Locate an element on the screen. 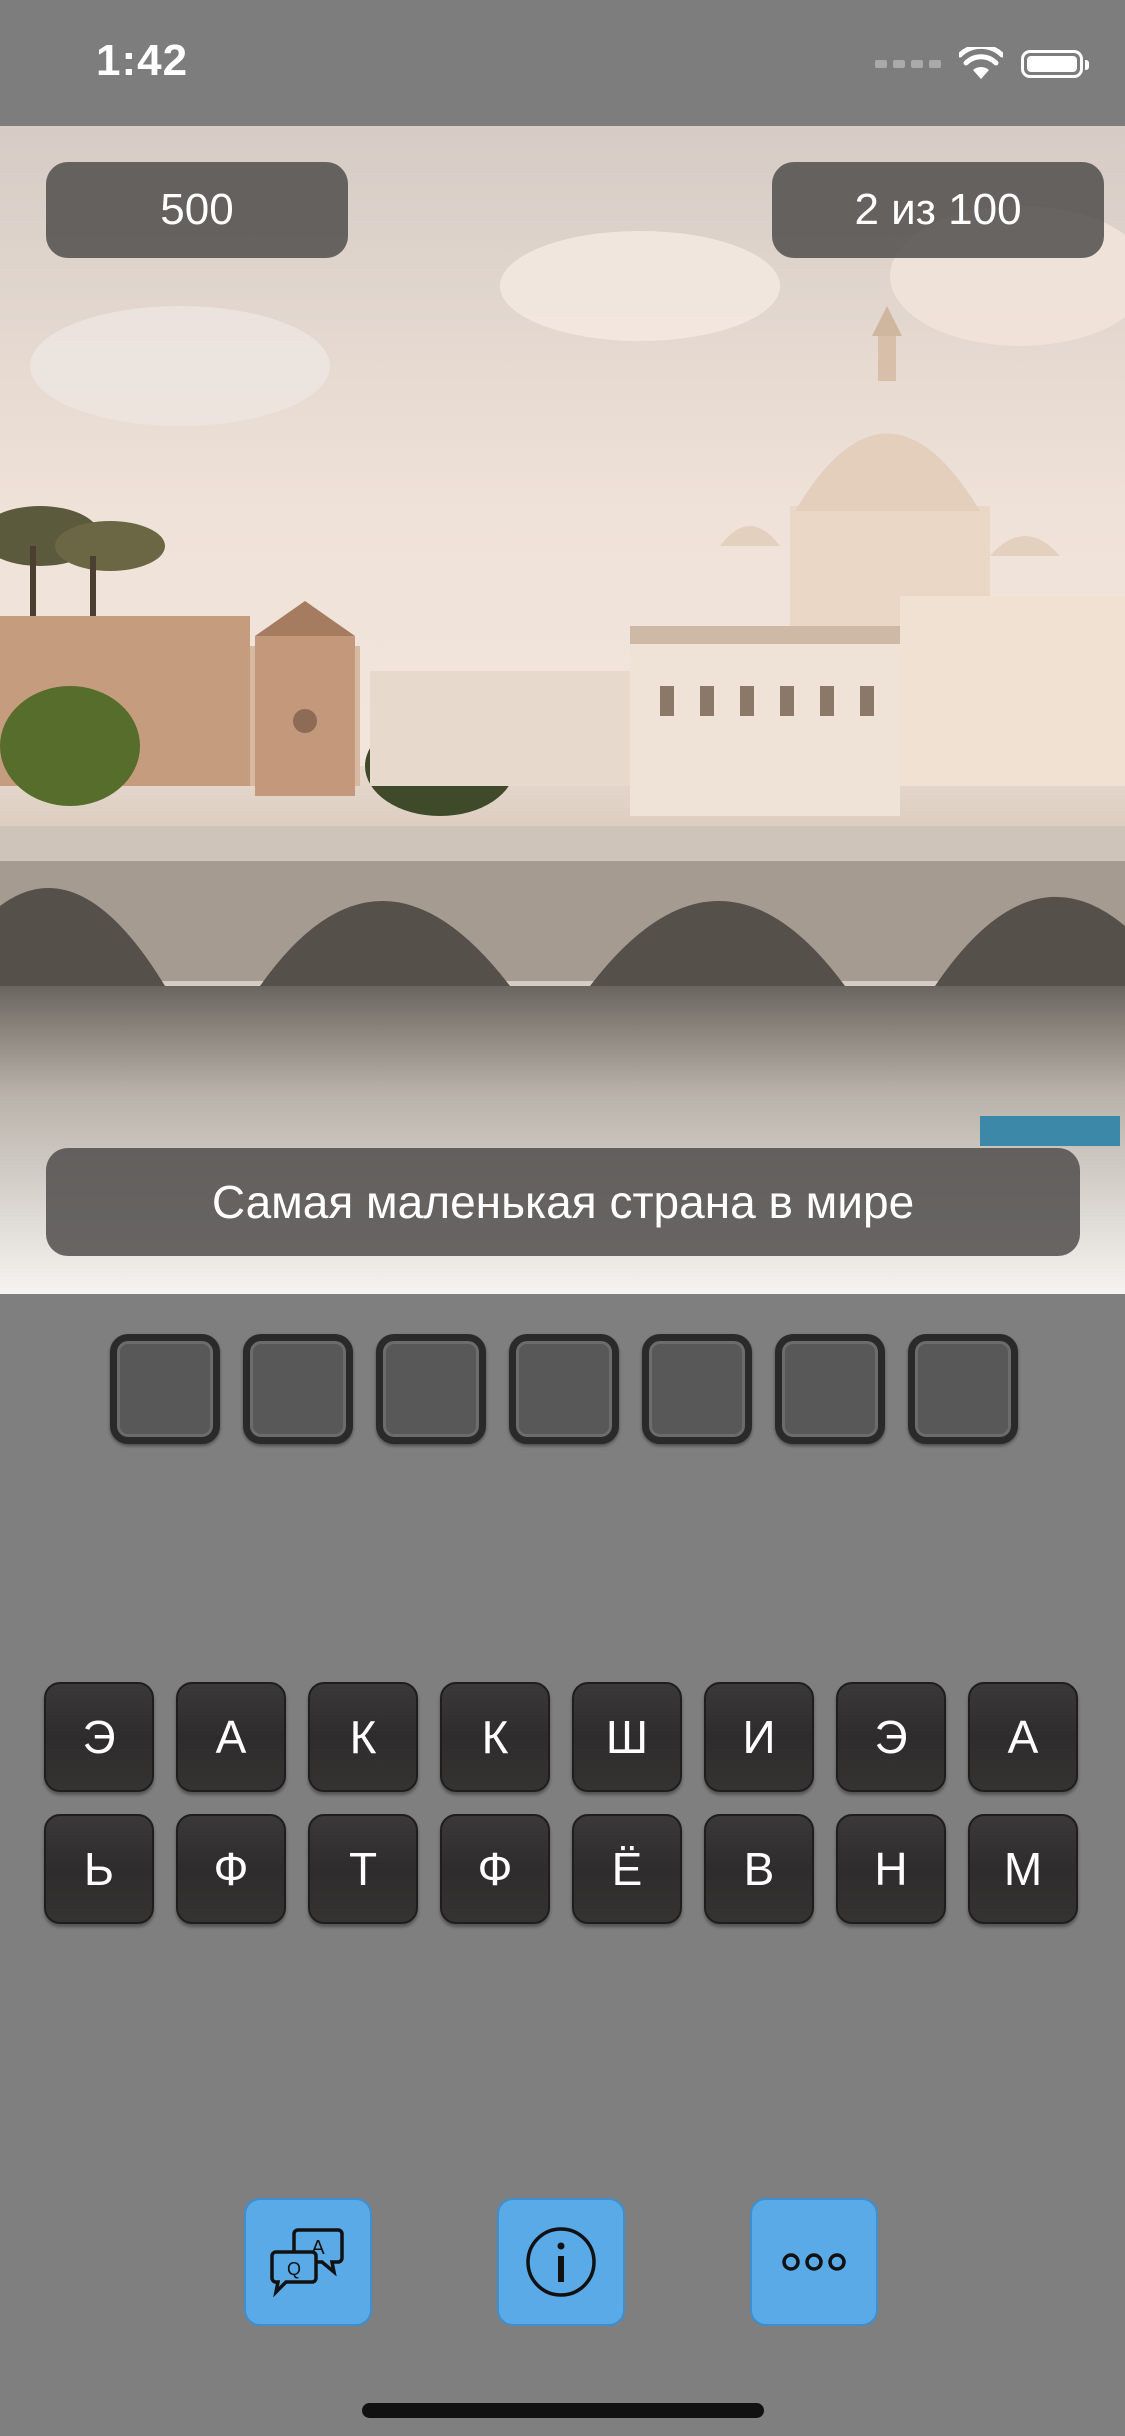 Image resolution: width=1125 pixels, height=2436 pixels. letter-key: Ё is located at coordinates (627, 1869).